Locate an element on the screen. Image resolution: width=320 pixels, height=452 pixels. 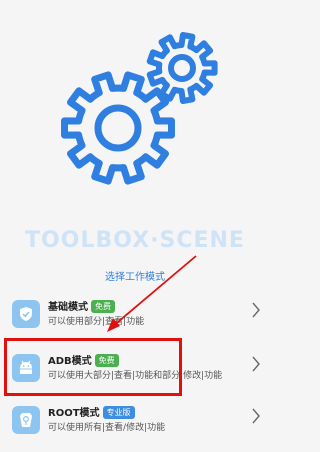
mode-description: 可以使用部分|查看|功能 is located at coordinates (96, 322).